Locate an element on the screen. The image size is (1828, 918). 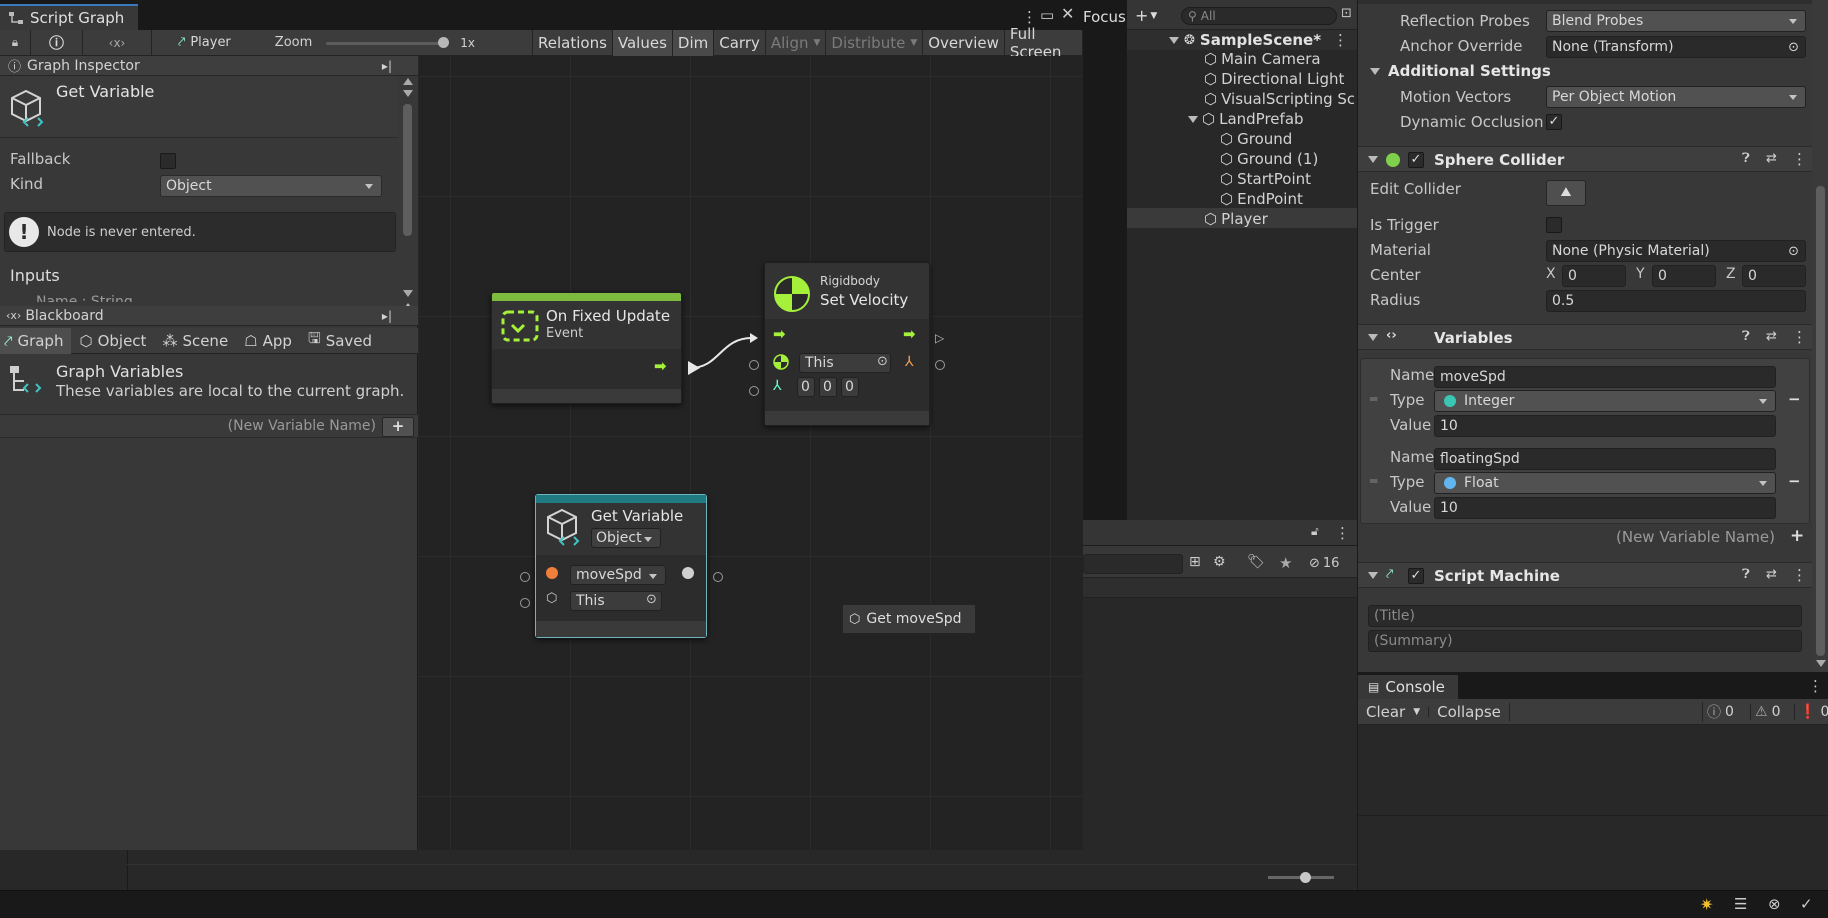
var2-type-dropdown: Float is located at coordinates (1605, 483).